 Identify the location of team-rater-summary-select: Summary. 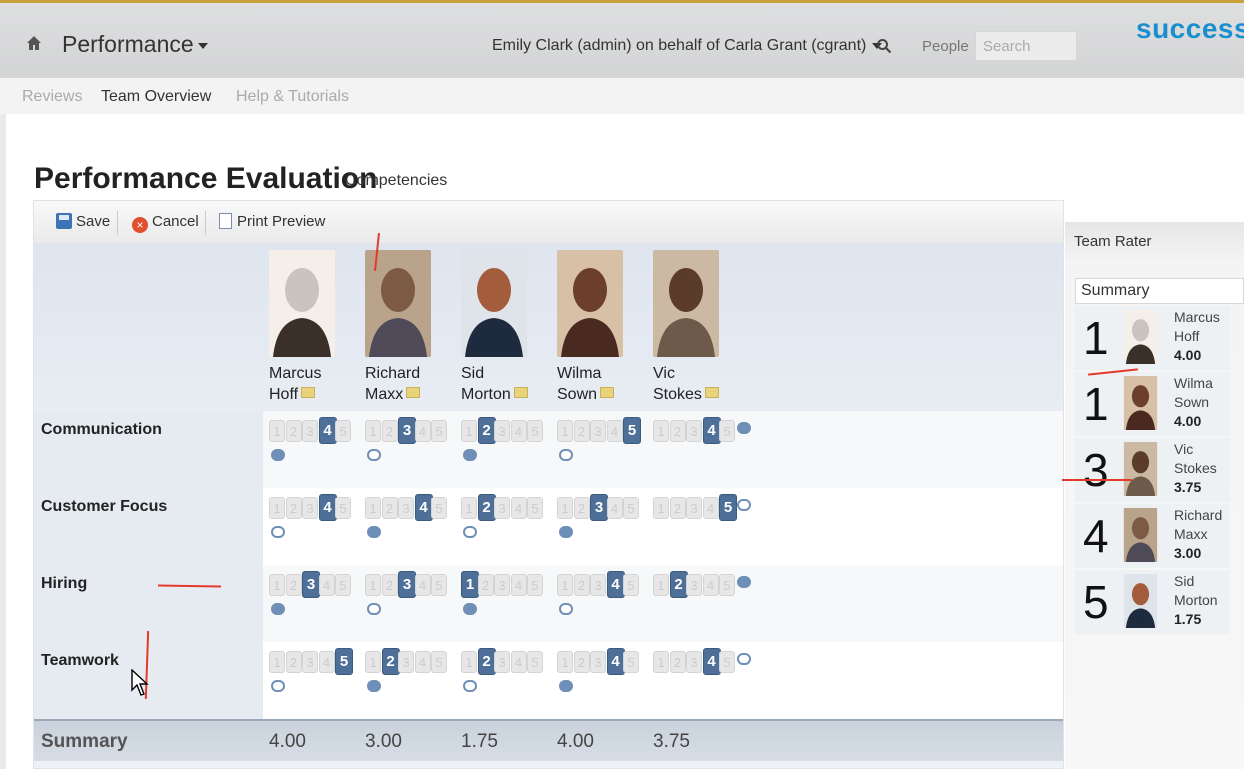
(1159, 291).